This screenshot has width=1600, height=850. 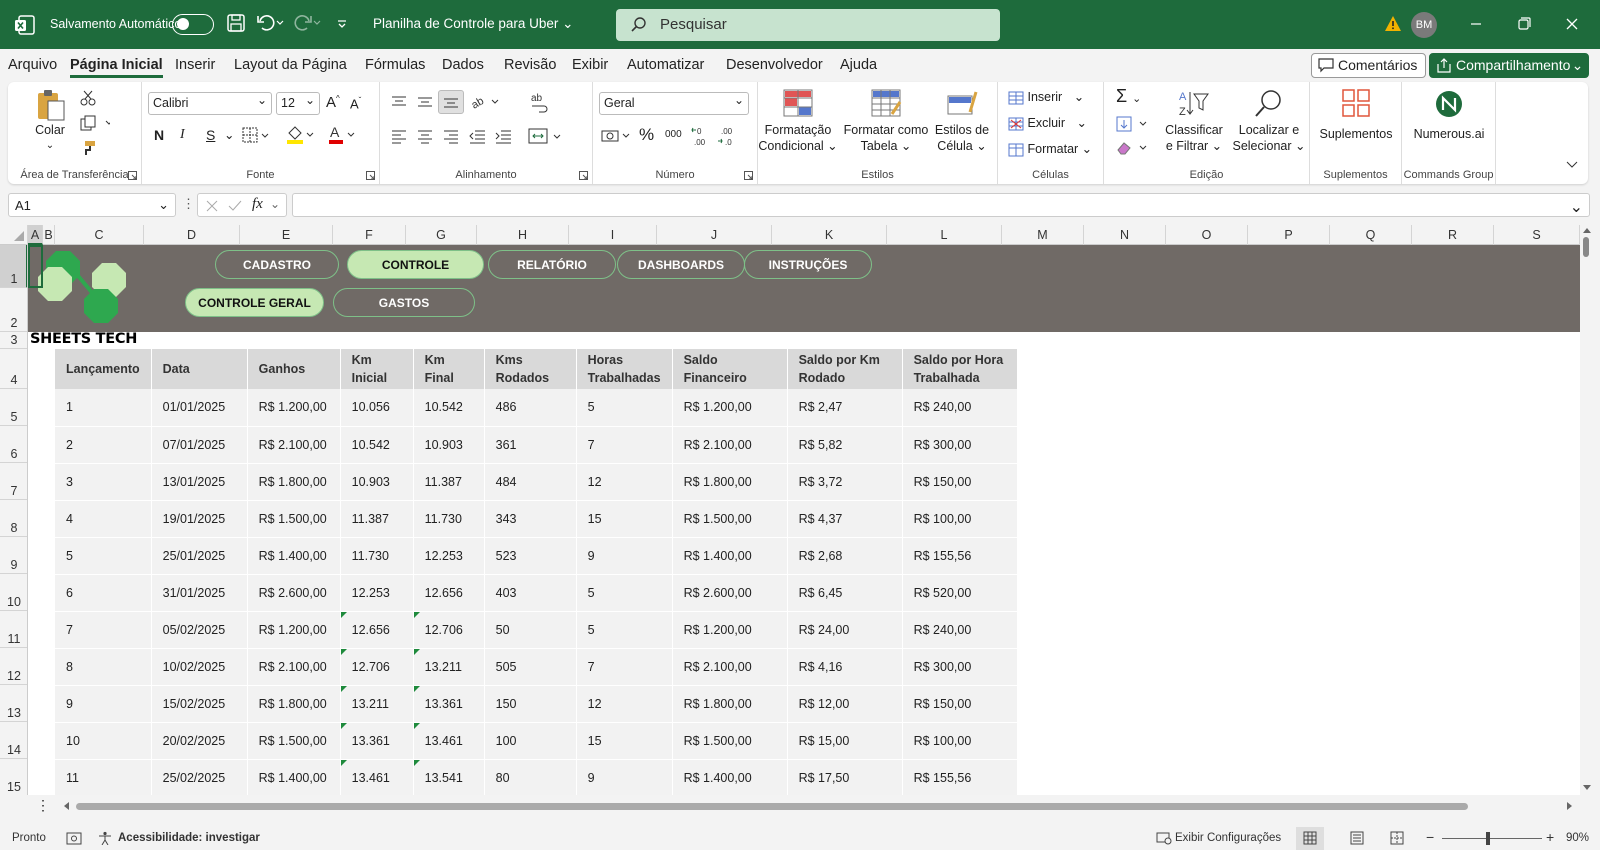 I want to click on clipboard-launcher-icon, so click(x=132, y=175).